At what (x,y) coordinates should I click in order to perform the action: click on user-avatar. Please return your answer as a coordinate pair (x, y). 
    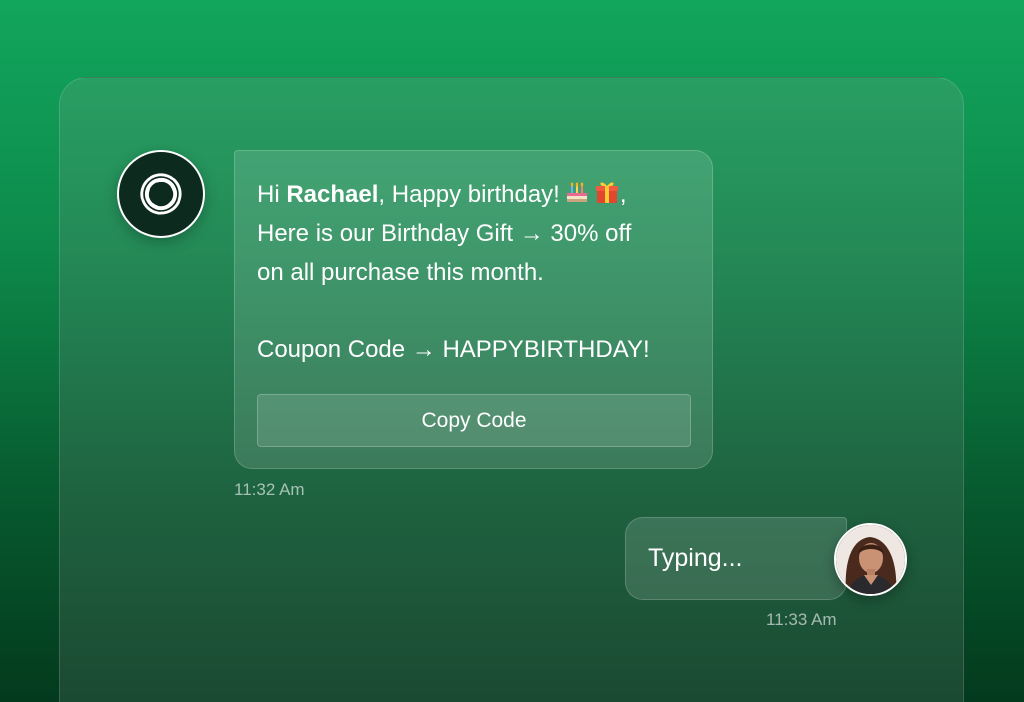
    Looking at the image, I should click on (870, 559).